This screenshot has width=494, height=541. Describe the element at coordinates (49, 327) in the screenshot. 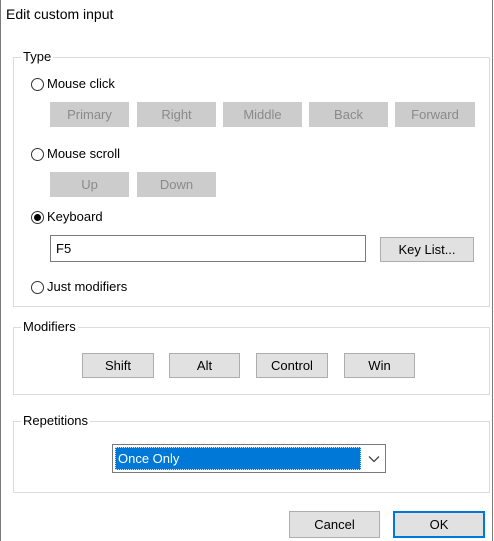

I see `modifiers-legend: Modifiers` at that location.